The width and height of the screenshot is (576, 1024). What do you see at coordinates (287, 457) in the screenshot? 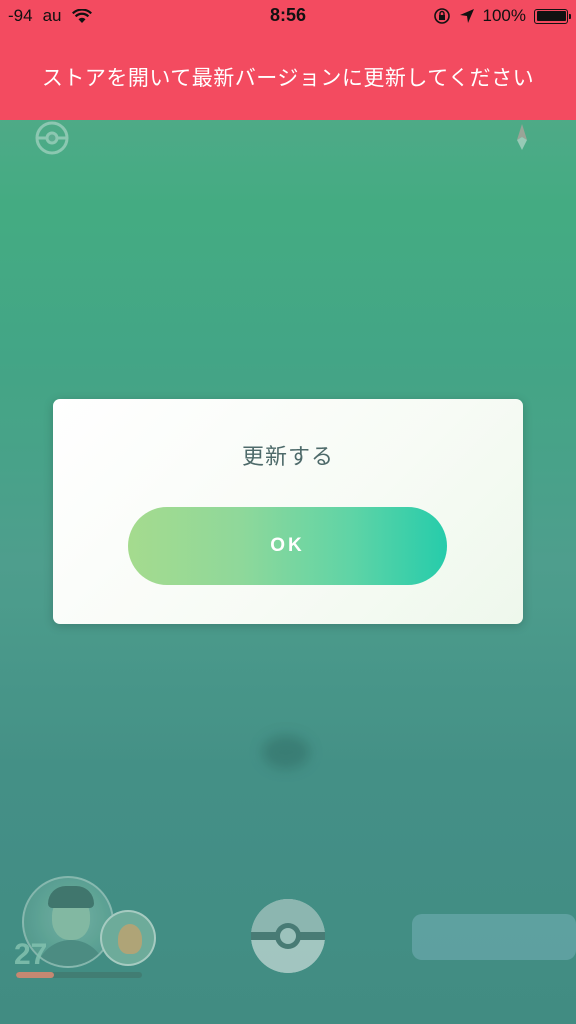
I see `dialog-message: 更新する` at bounding box center [287, 457].